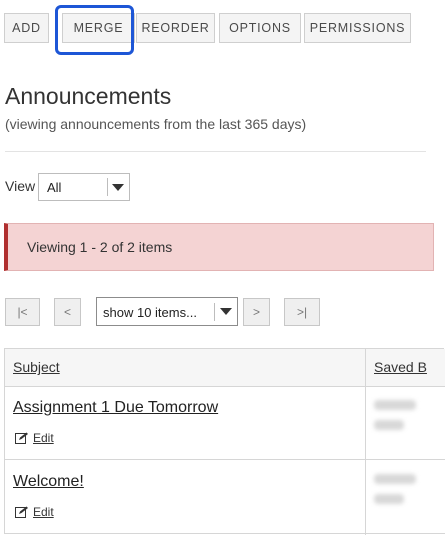 The height and width of the screenshot is (559, 448). What do you see at coordinates (88, 96) in the screenshot?
I see `page-title: Announcements` at bounding box center [88, 96].